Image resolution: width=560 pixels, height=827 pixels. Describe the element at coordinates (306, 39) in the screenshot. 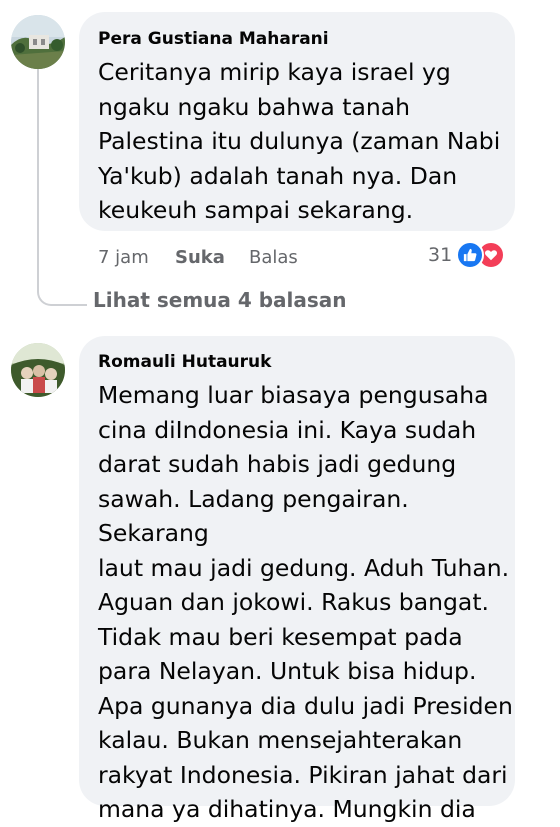

I see `comment-author: Pera Gustiana Maharani` at that location.